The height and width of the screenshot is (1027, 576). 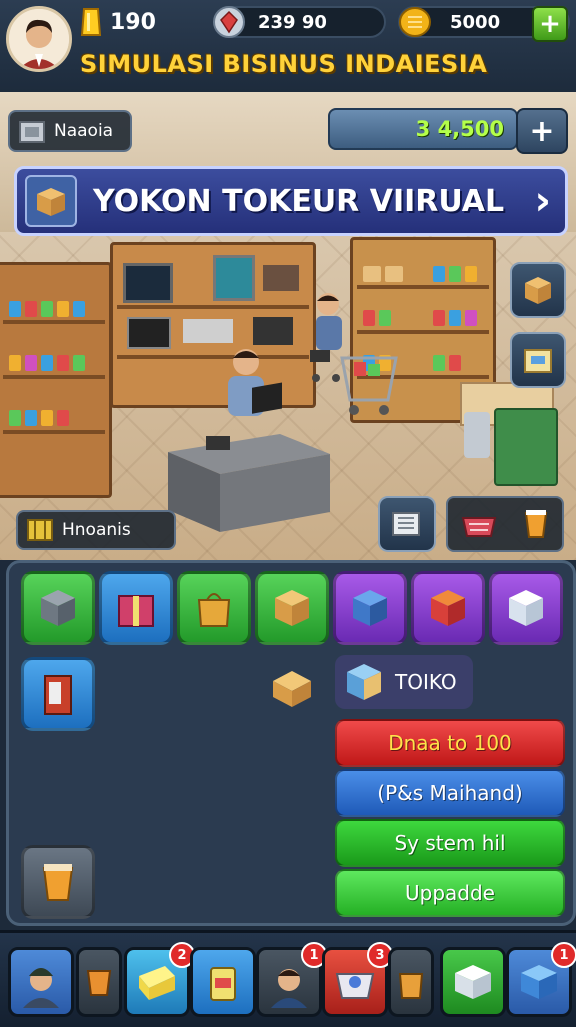 What do you see at coordinates (550, 24) in the screenshot?
I see `add-coins-button: +` at bounding box center [550, 24].